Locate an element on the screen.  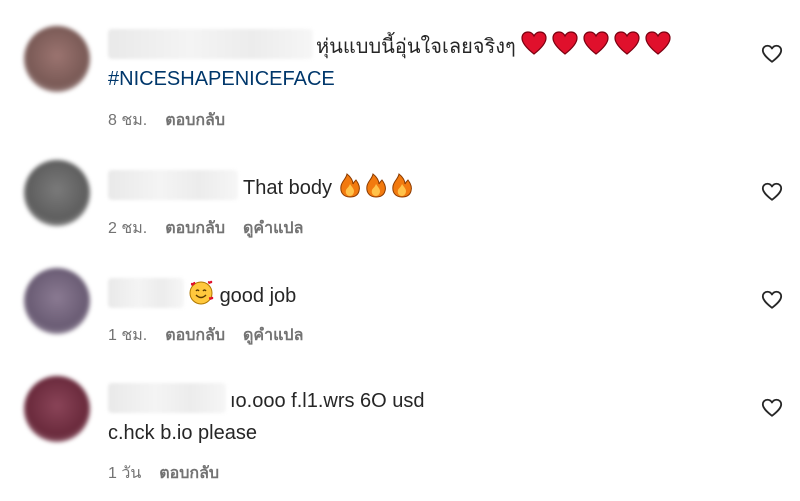
comment-text-line2: c.hck b.io please is located at coordinates (182, 433).